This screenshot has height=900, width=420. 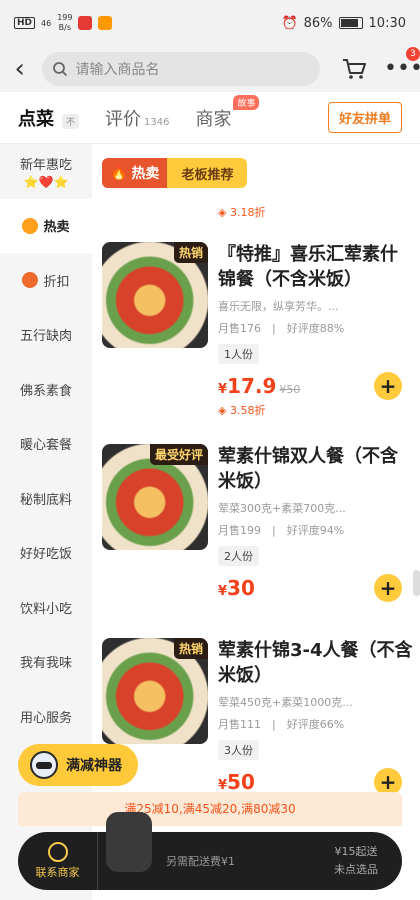 What do you see at coordinates (318, 23) in the screenshot?
I see `battery-percent: 86%` at bounding box center [318, 23].